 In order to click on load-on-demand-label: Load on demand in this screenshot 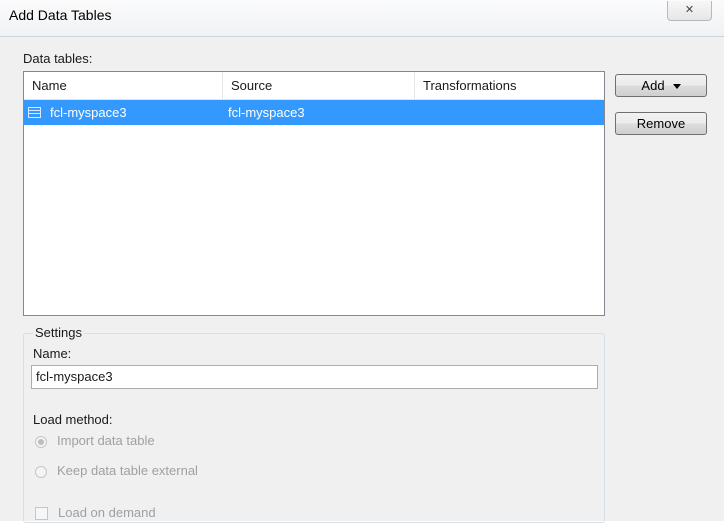, I will do `click(107, 512)`.